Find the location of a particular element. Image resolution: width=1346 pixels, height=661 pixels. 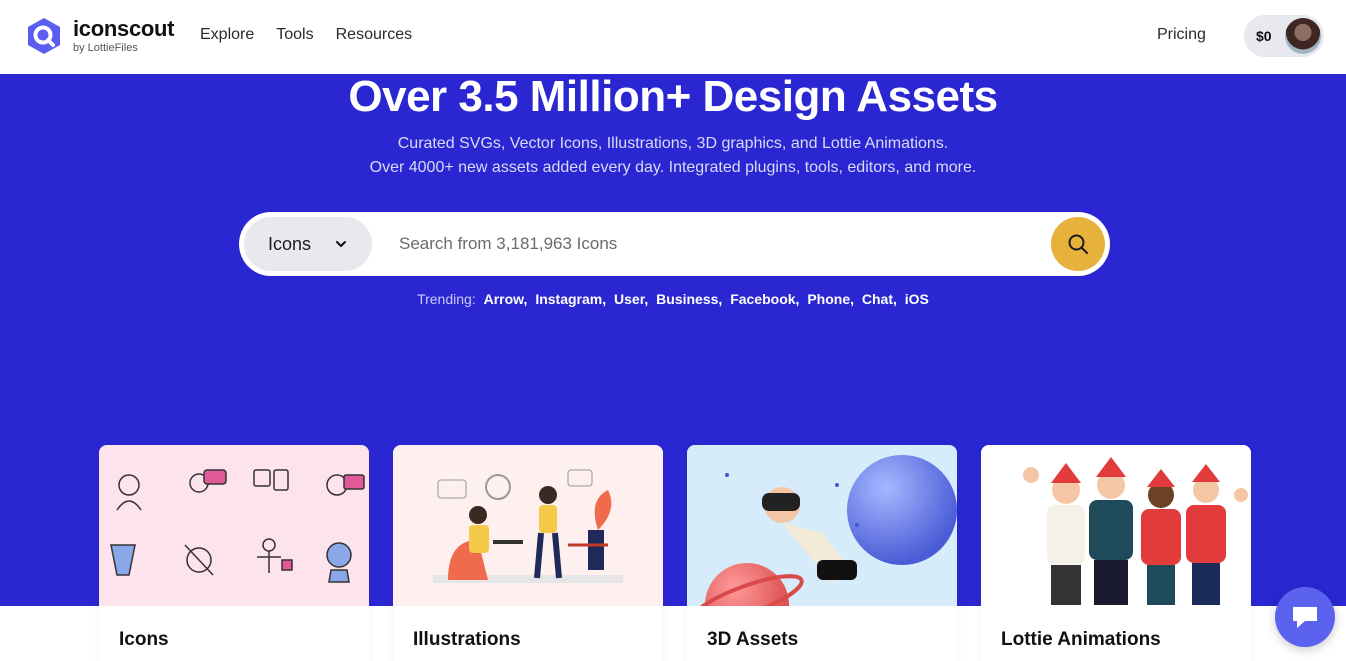

icons-preview-image is located at coordinates (234, 525).